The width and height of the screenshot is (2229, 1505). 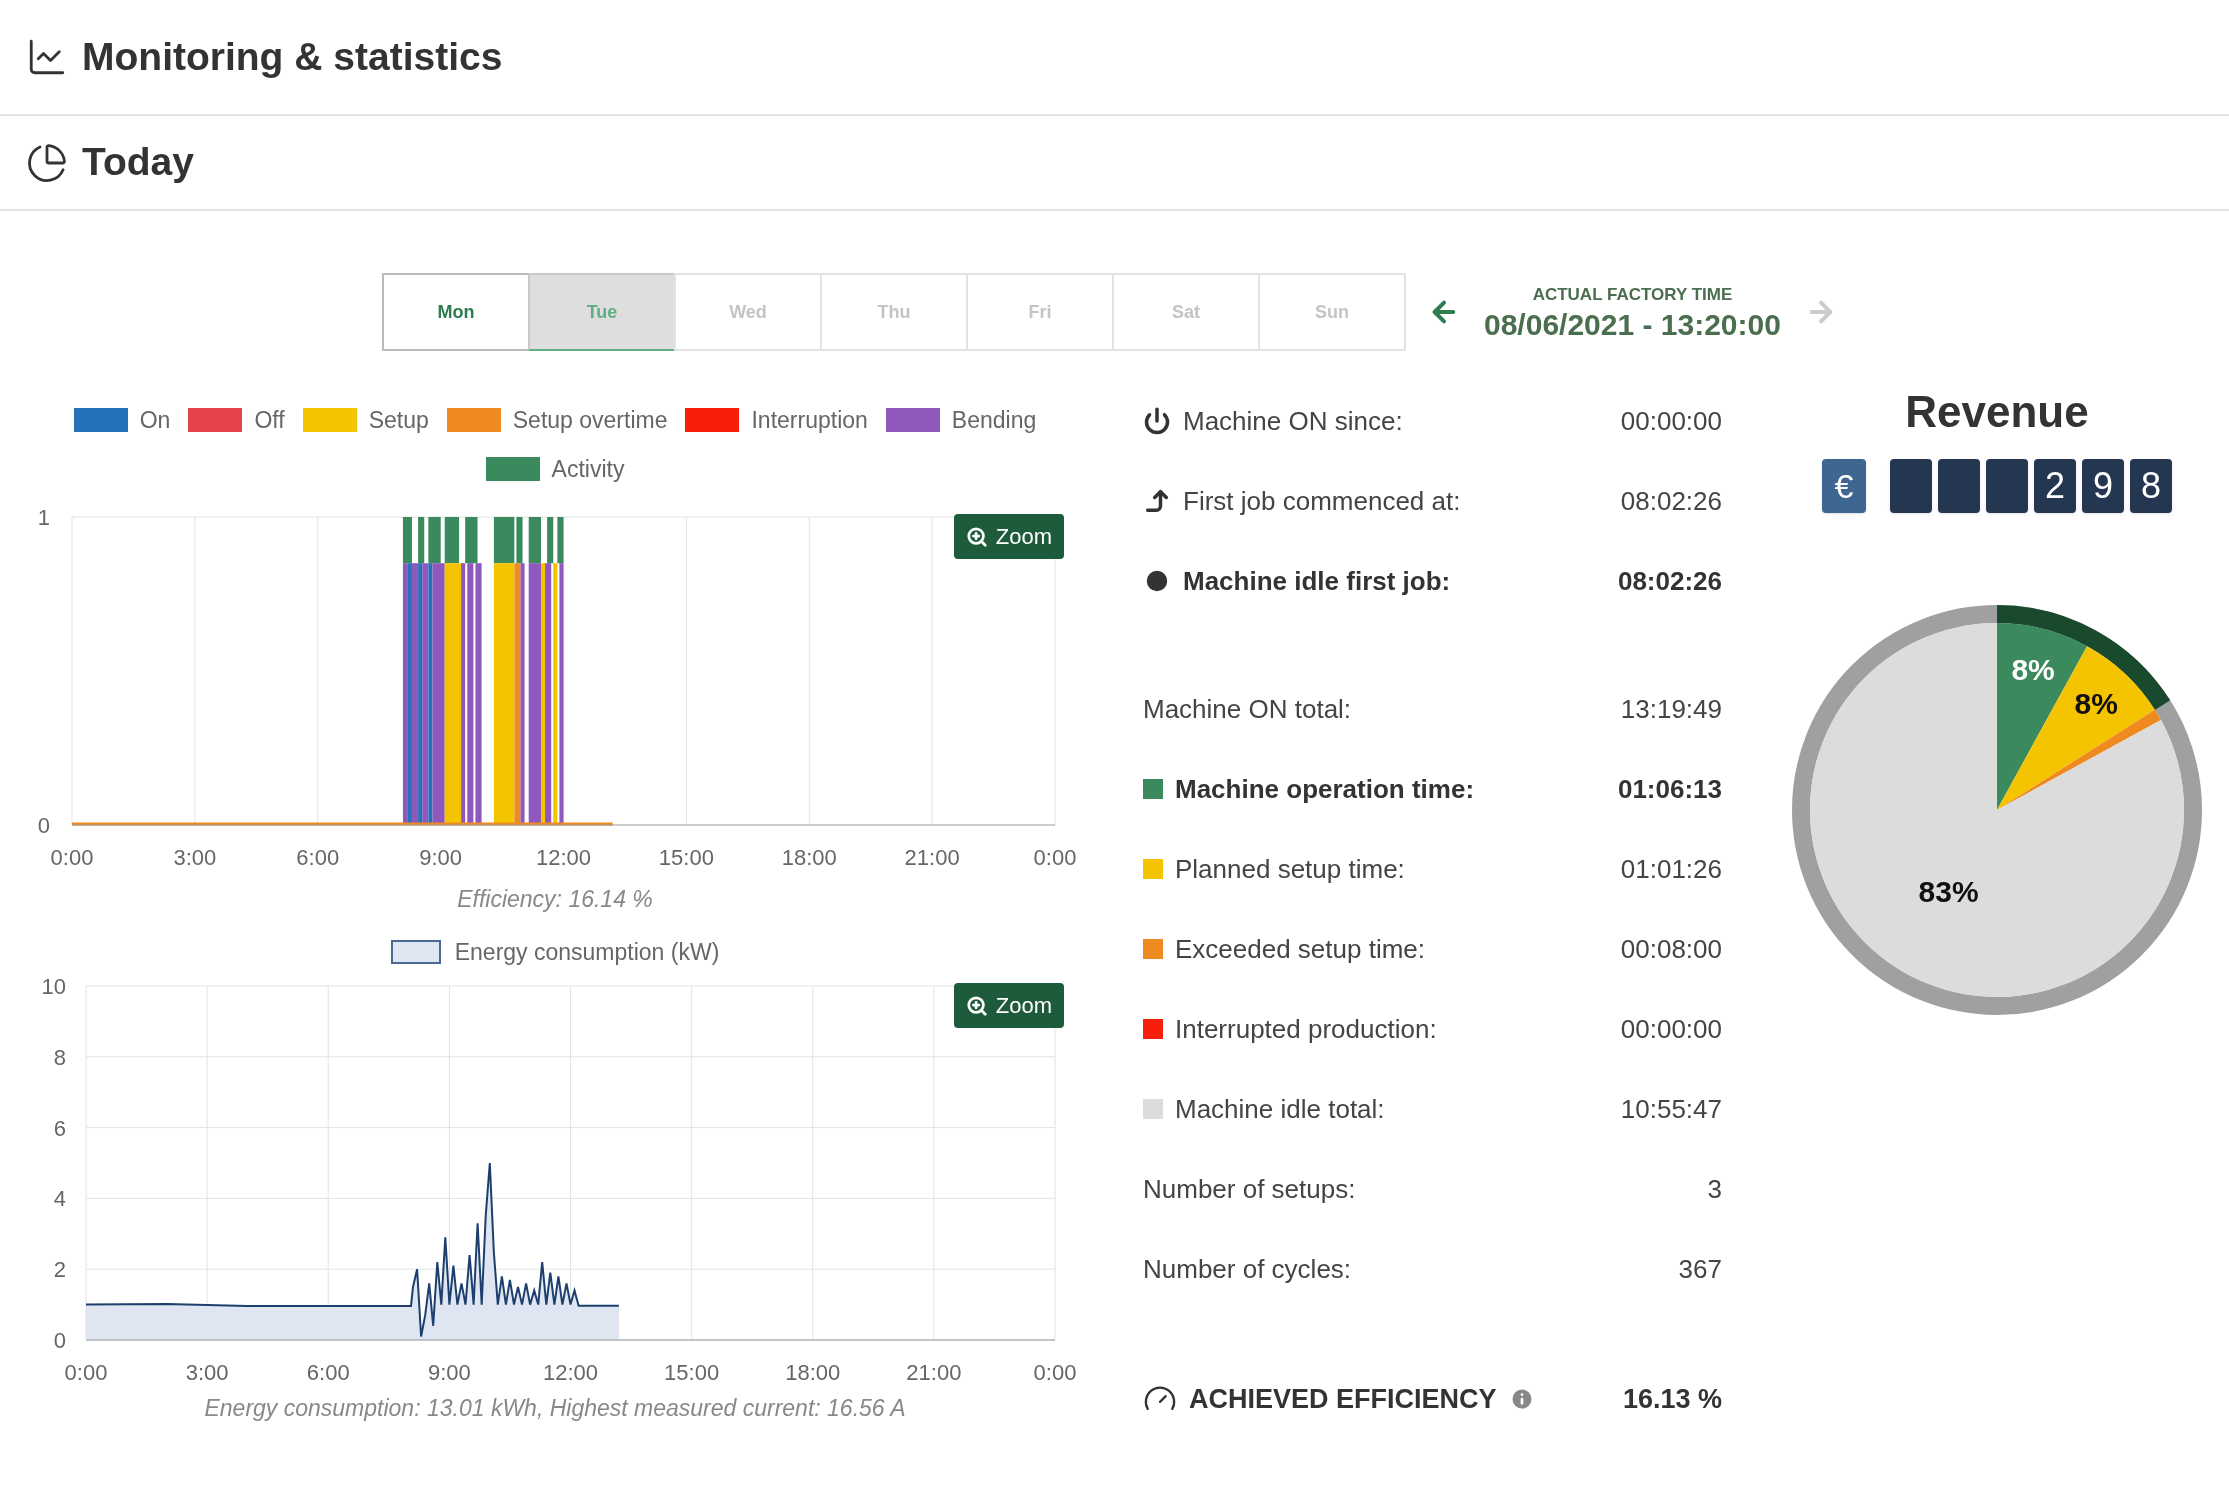 I want to click on pie-chart-icon, so click(x=47, y=162).